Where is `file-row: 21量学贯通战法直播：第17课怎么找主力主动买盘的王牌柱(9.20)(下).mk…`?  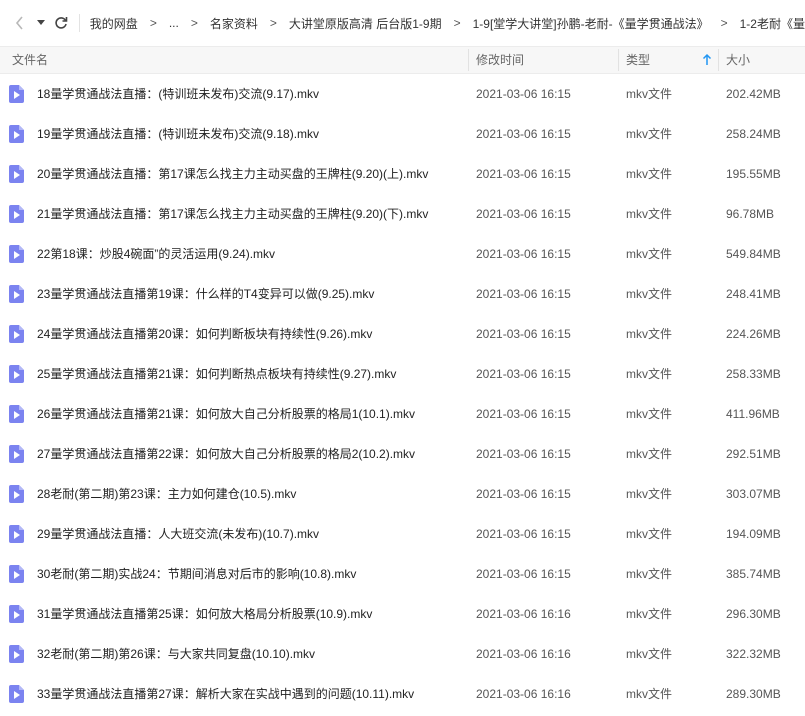 file-row: 21量学贯通战法直播：第17课怎么找主力主动买盘的王牌柱(9.20)(下).mk… is located at coordinates (402, 214).